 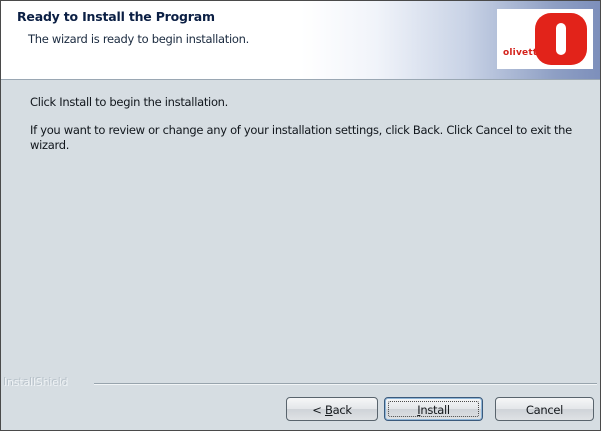 What do you see at coordinates (116, 16) in the screenshot?
I see `page-title: Ready to Install the Program` at bounding box center [116, 16].